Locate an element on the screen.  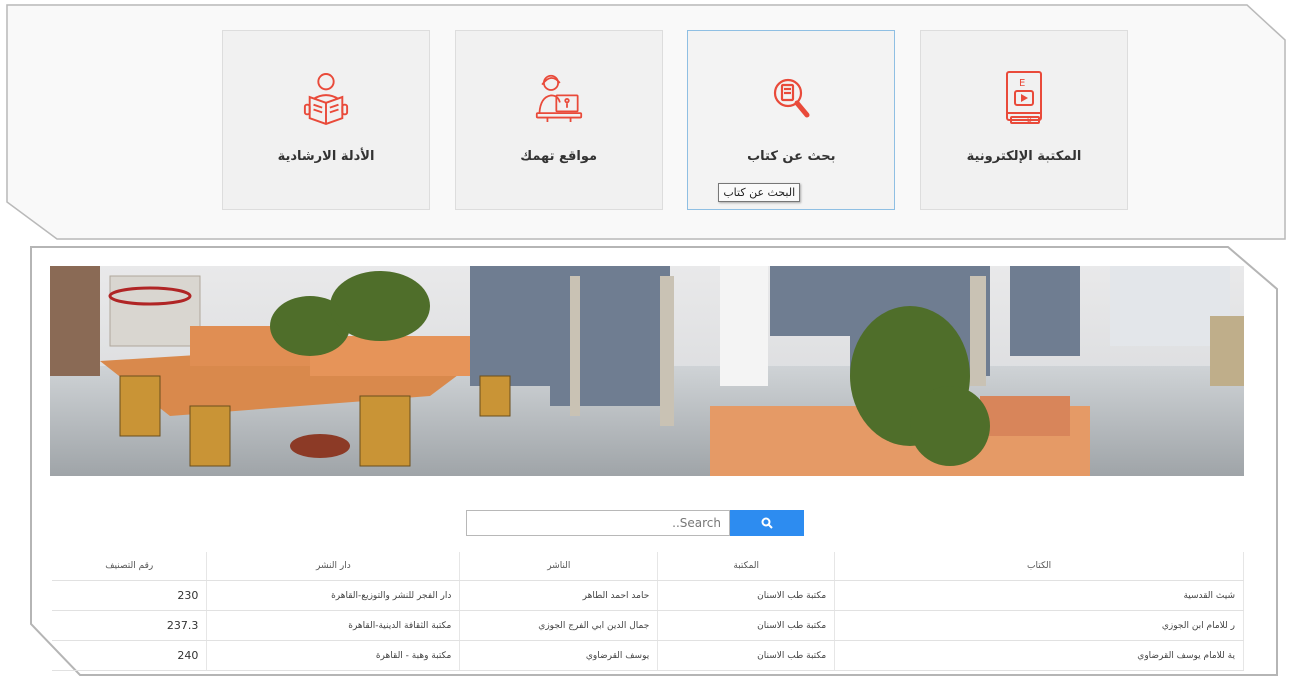
classification-number: 237.3 is located at coordinates (130, 625).